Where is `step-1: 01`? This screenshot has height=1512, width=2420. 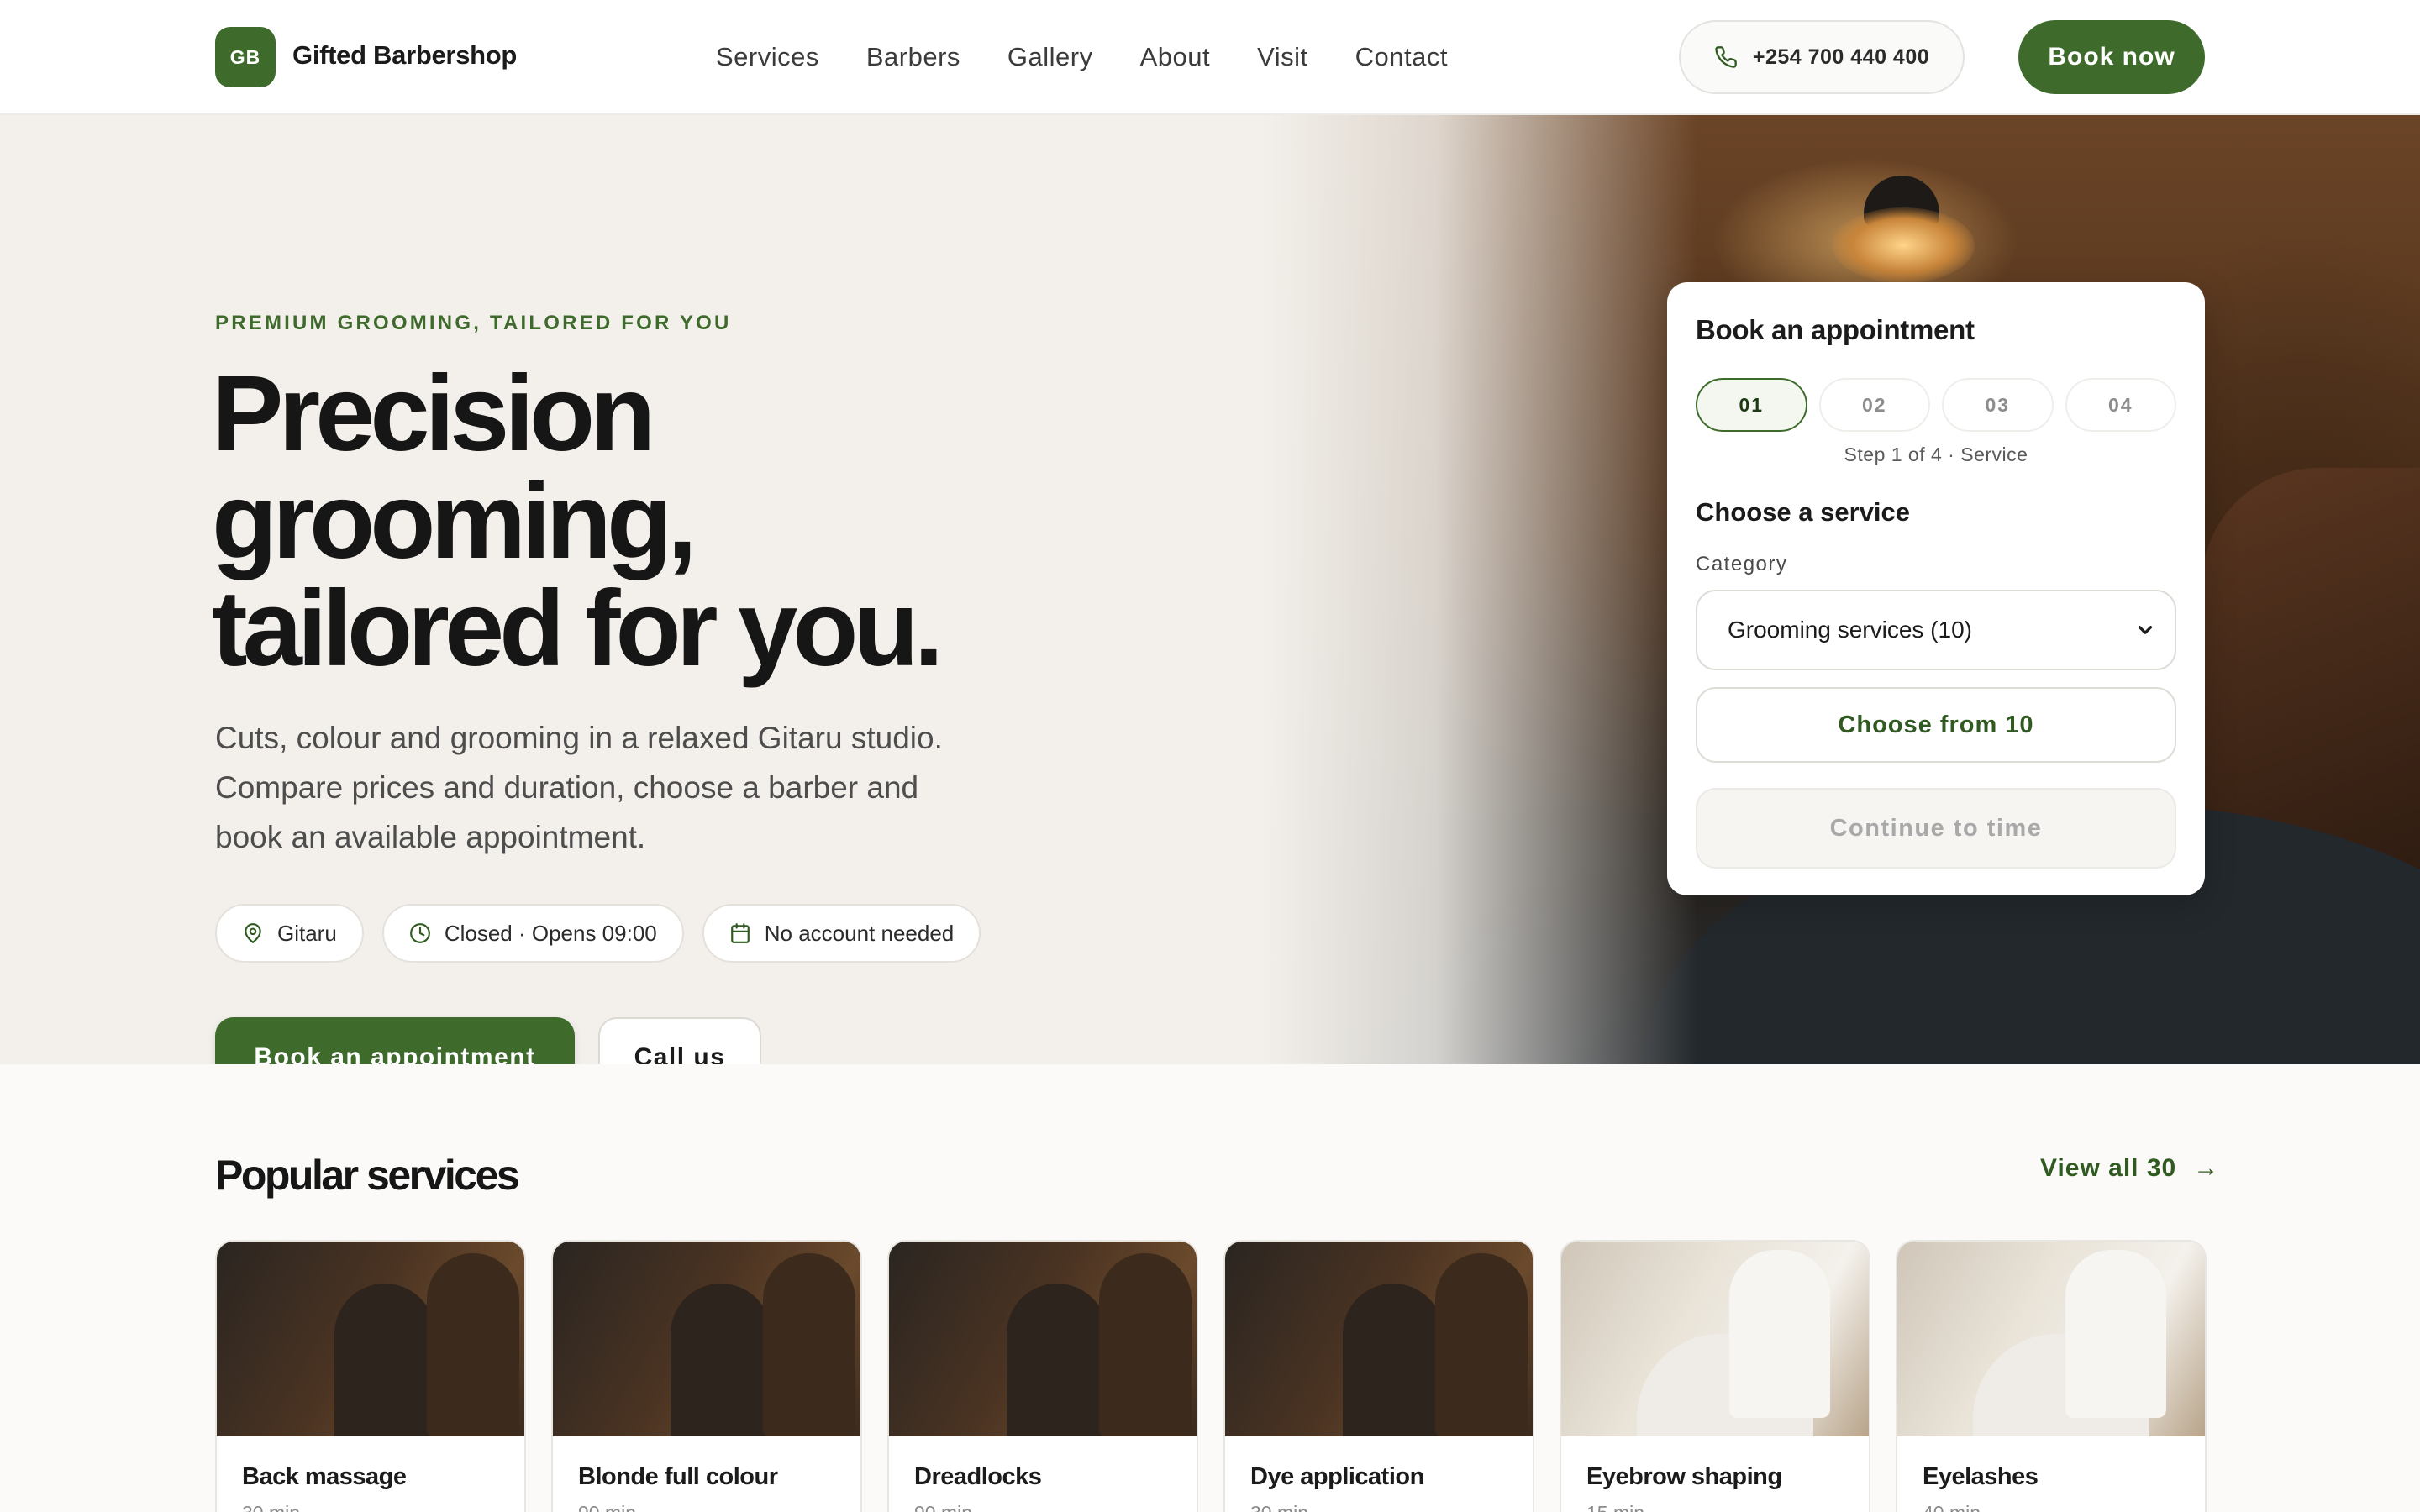
step-1: 01 is located at coordinates (1751, 405).